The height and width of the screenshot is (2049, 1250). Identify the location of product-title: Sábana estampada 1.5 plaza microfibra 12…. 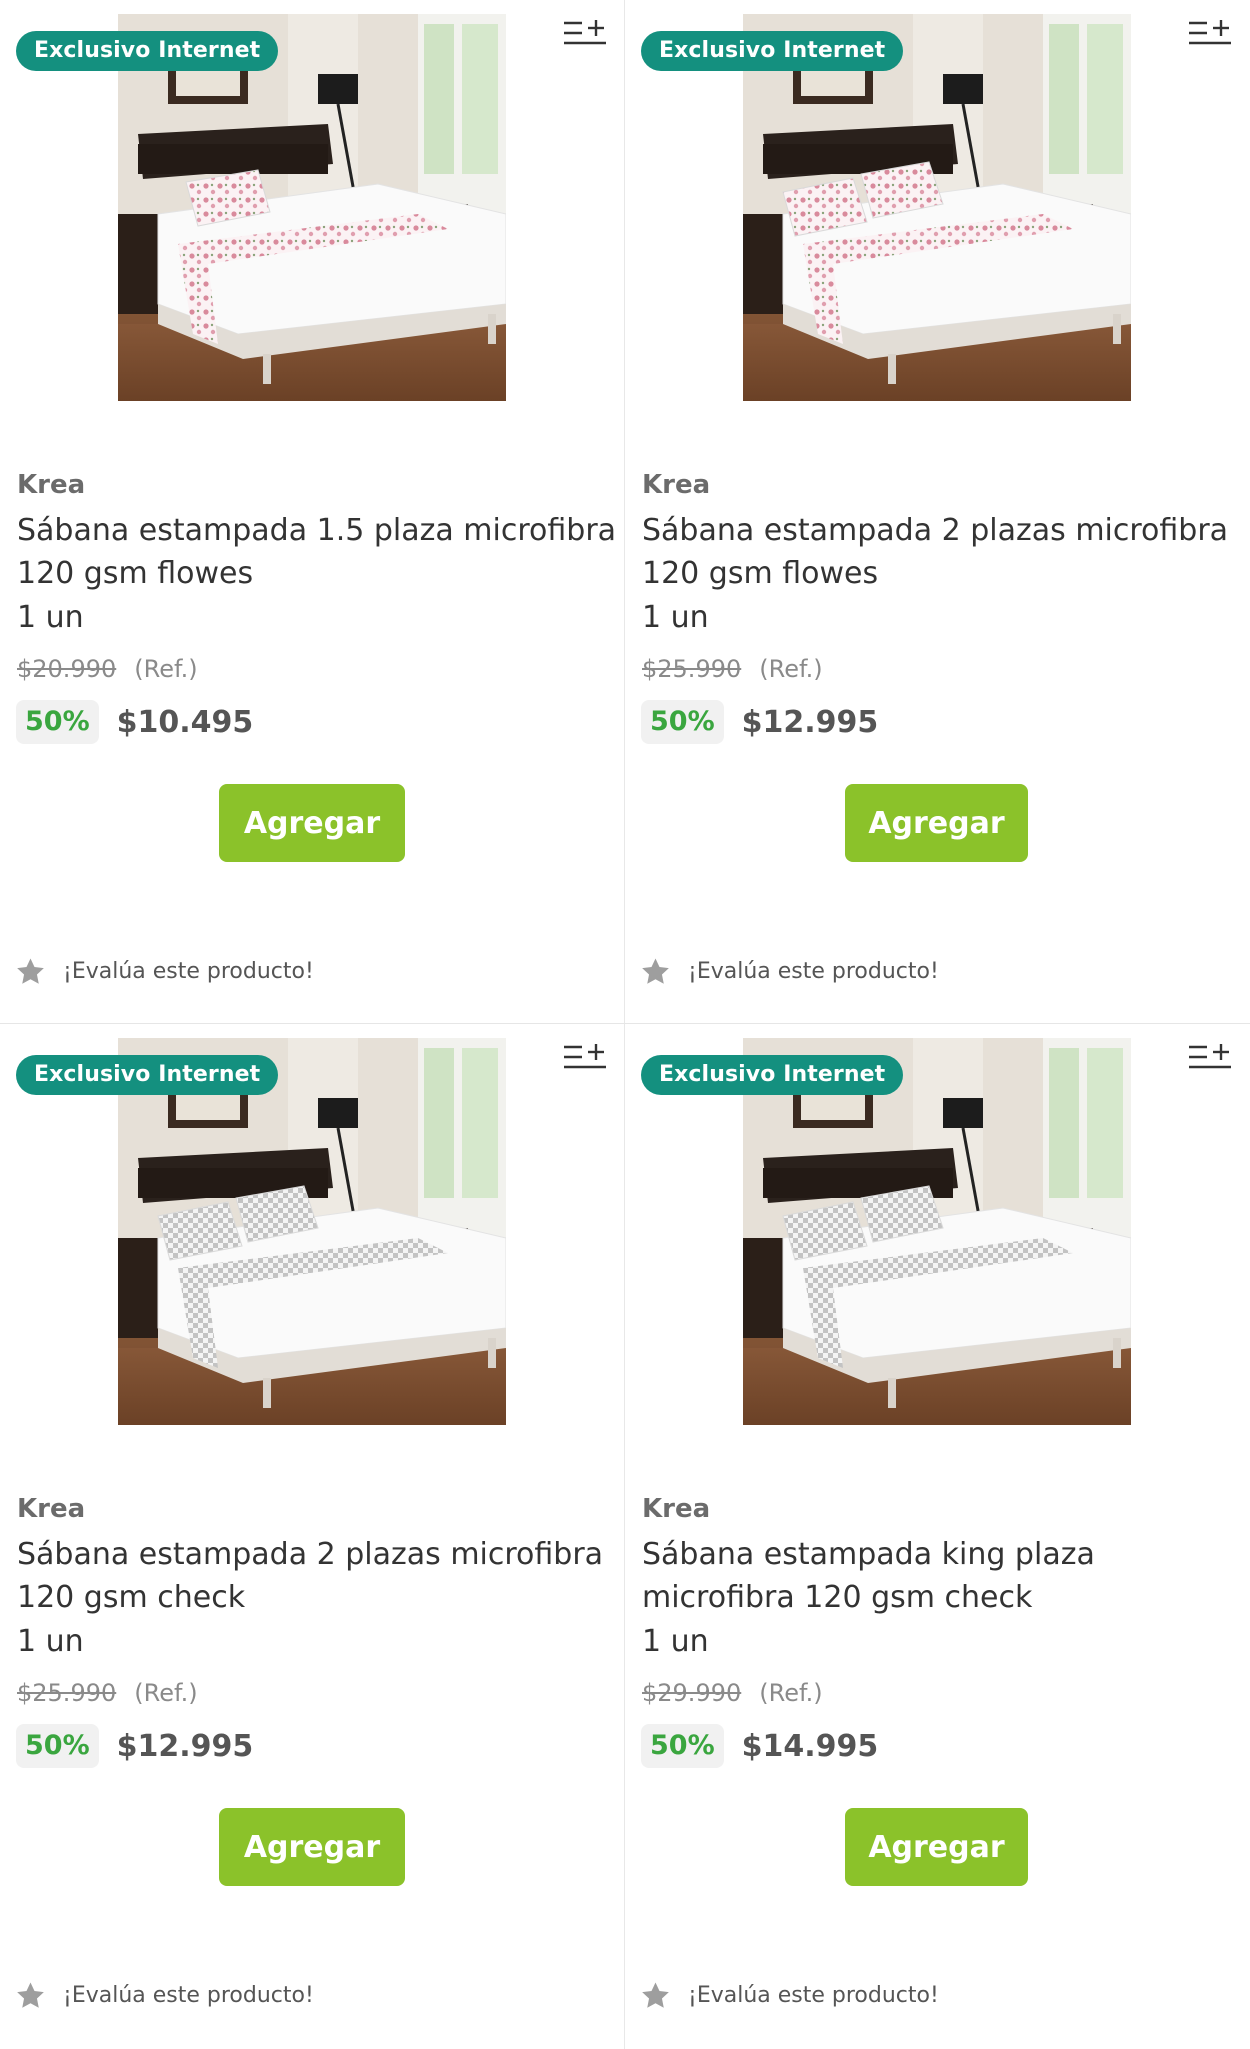
(317, 552).